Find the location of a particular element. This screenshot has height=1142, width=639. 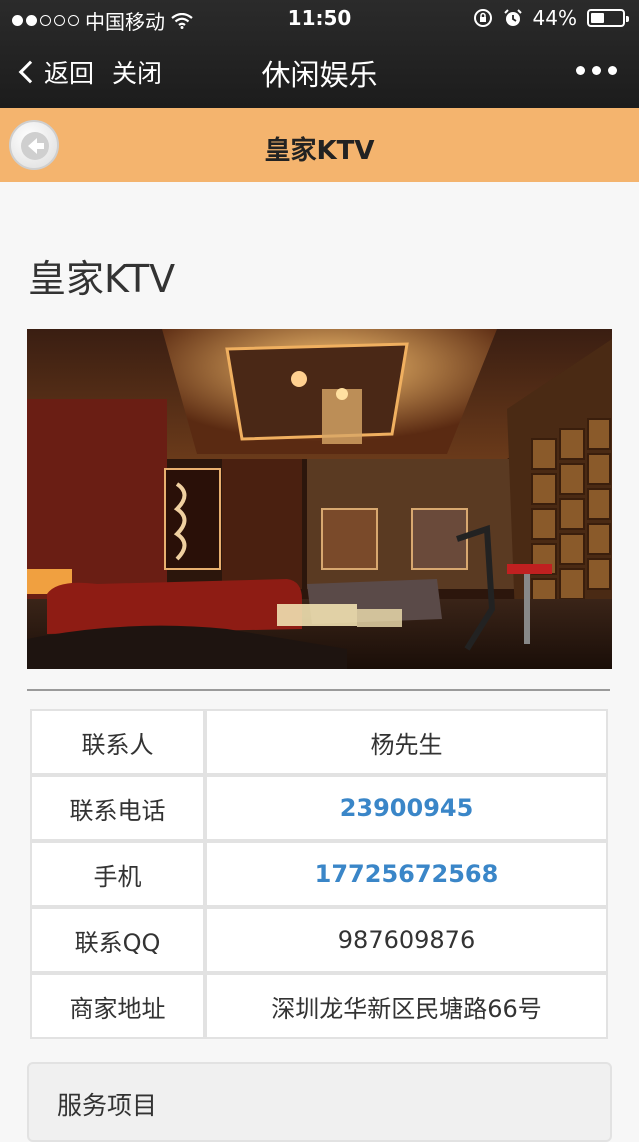

table-row: 商家地址 深圳龙华新区民塘路66号 is located at coordinates (319, 1006).